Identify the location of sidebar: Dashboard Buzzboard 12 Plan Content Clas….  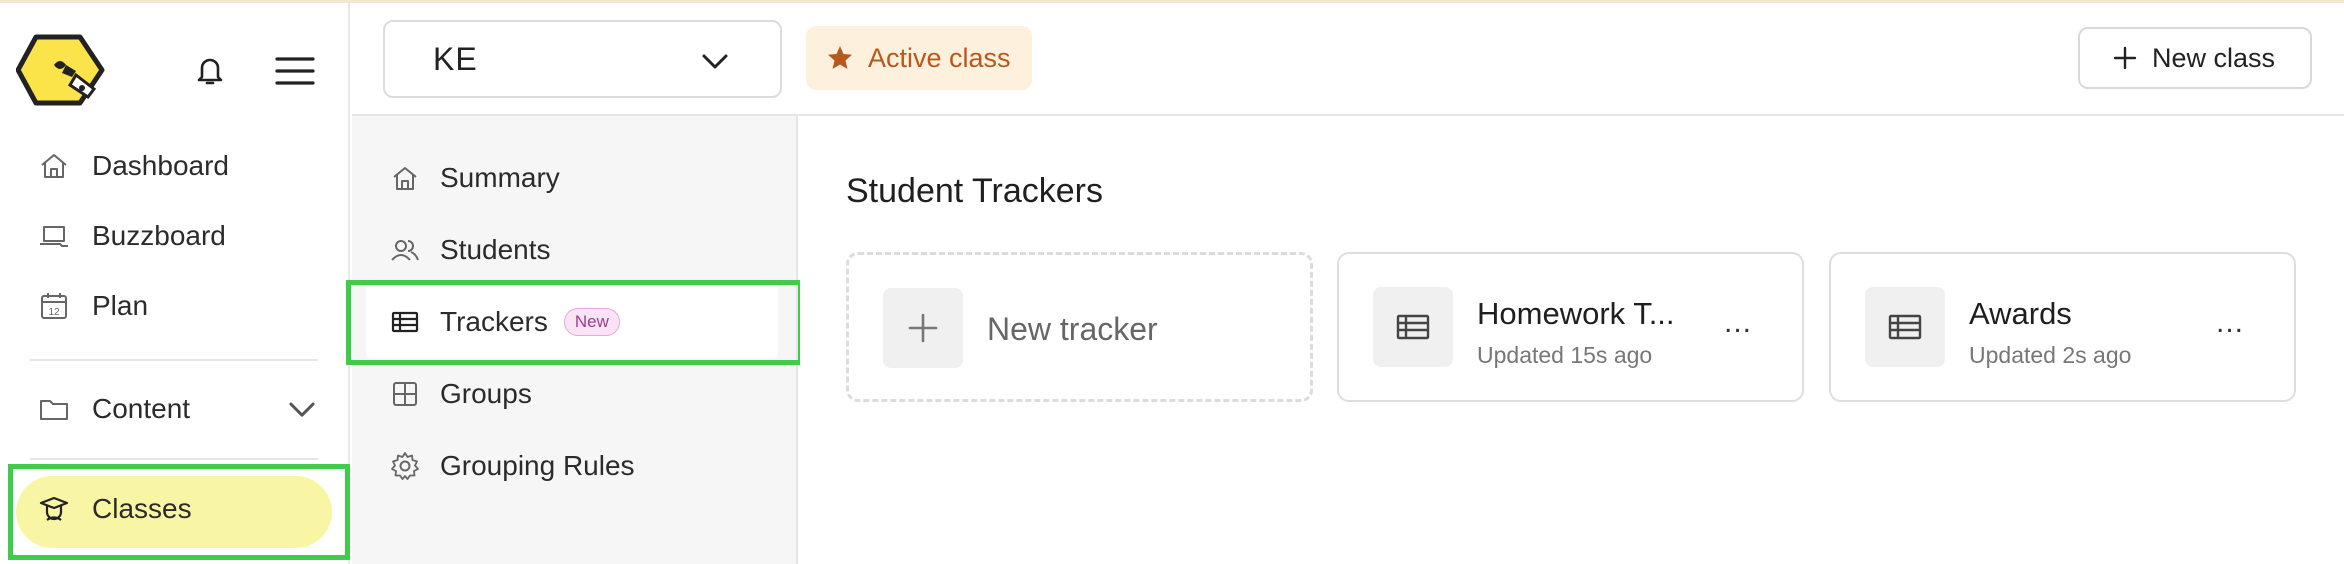
(175, 283).